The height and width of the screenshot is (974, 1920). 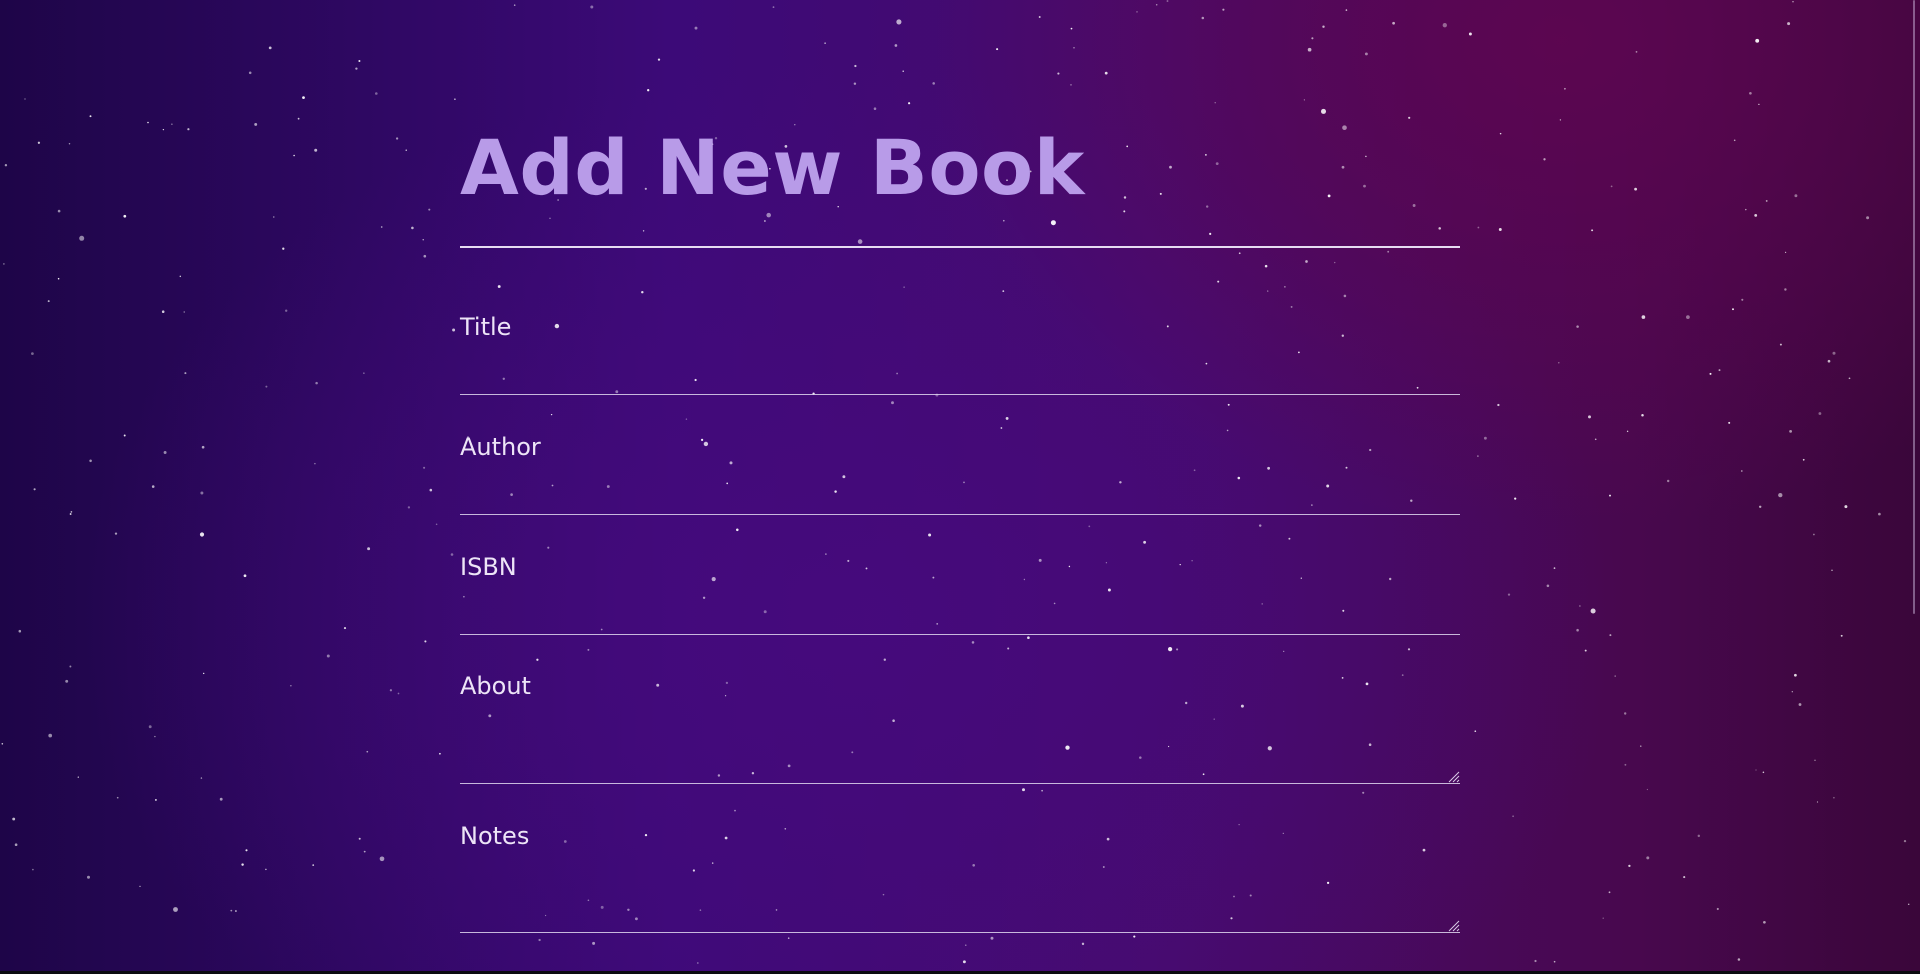 I want to click on page-scrollbar, so click(x=1914, y=307).